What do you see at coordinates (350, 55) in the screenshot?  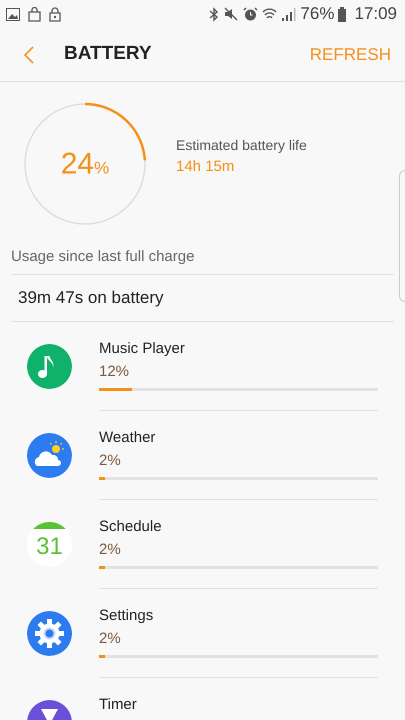 I see `refresh-button: REFRESH` at bounding box center [350, 55].